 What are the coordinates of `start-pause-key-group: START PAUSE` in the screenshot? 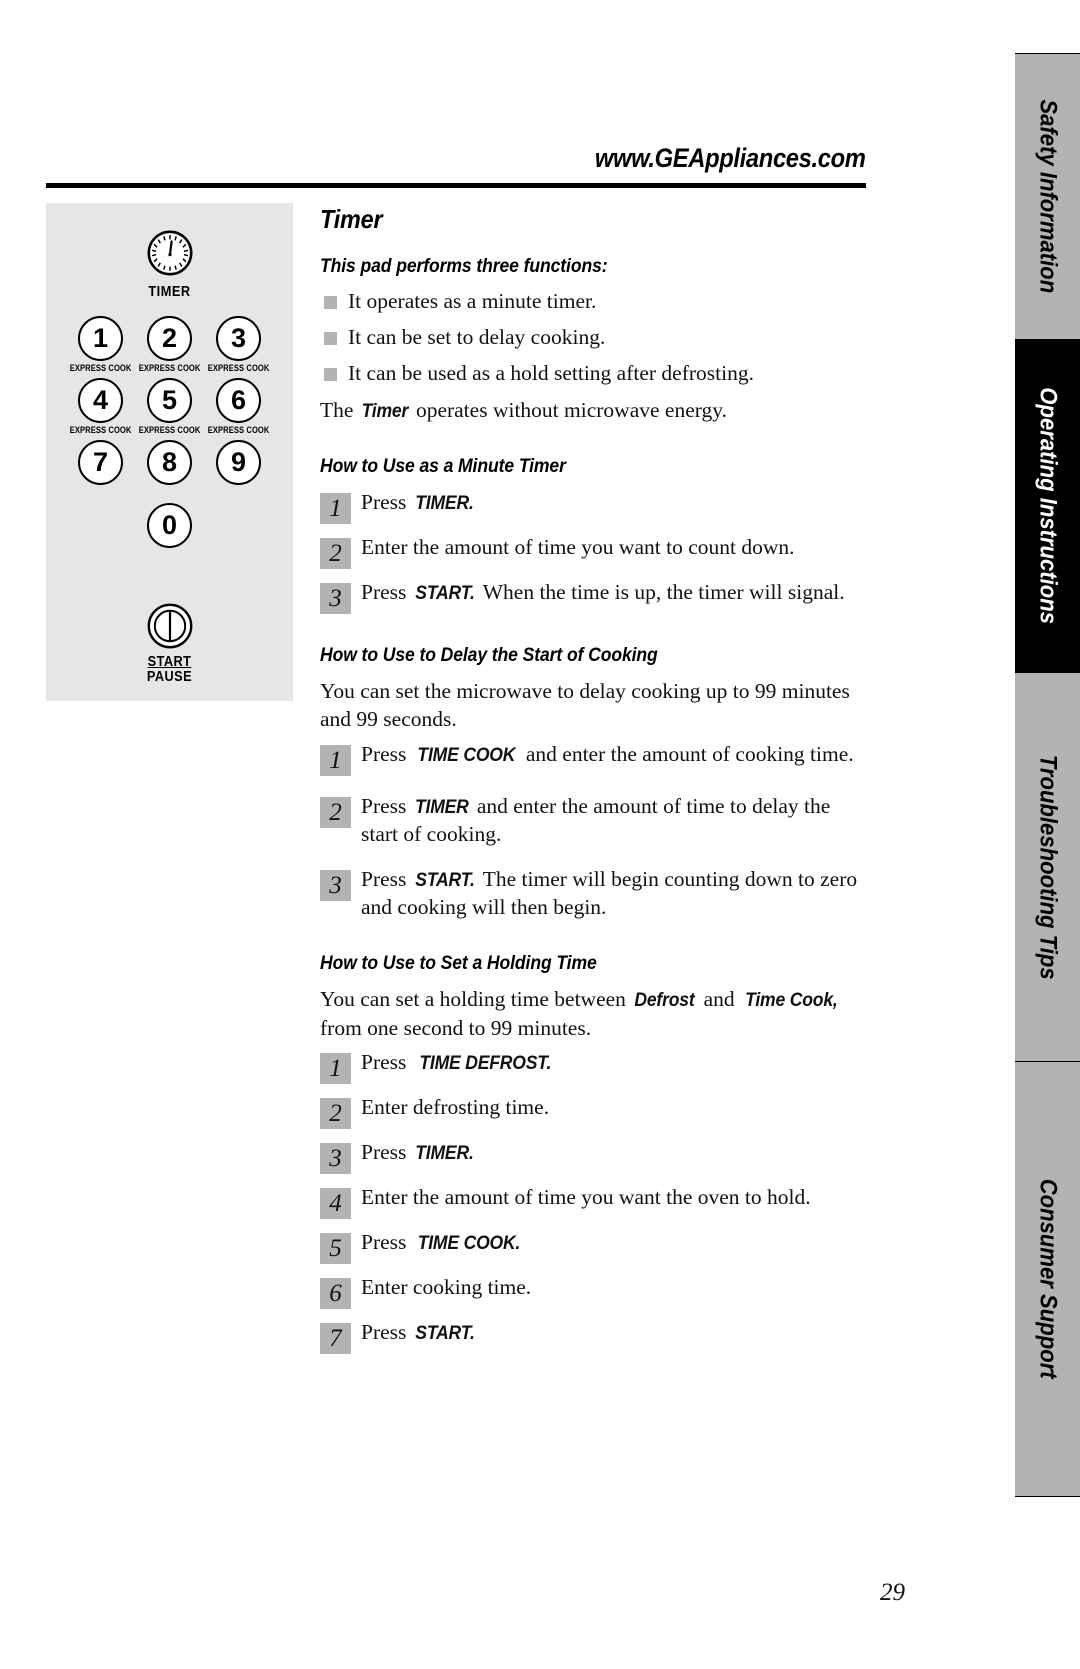 It's located at (169, 643).